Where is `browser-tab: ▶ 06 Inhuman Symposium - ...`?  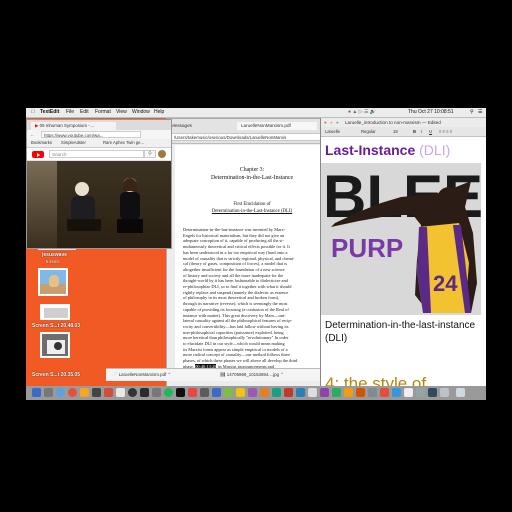
browser-tab: ▶ 06 Inhuman Symposium - ... is located at coordinates (73, 126).